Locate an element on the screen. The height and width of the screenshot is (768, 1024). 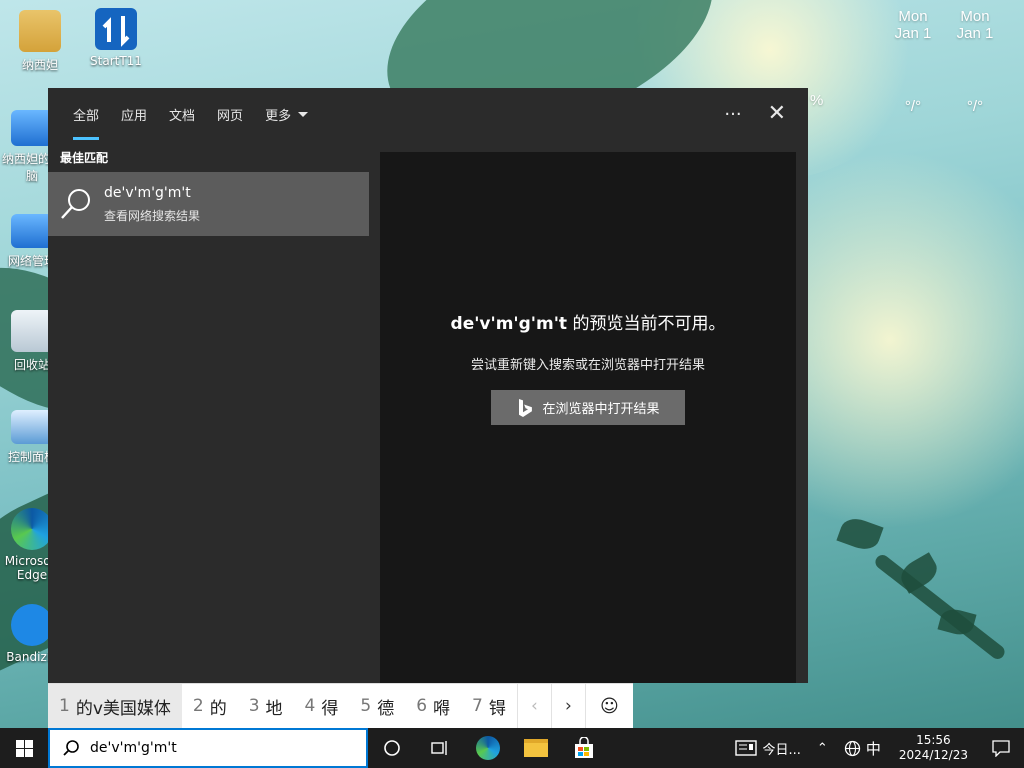
ime-candidate: 3地 is located at coordinates (266, 706).